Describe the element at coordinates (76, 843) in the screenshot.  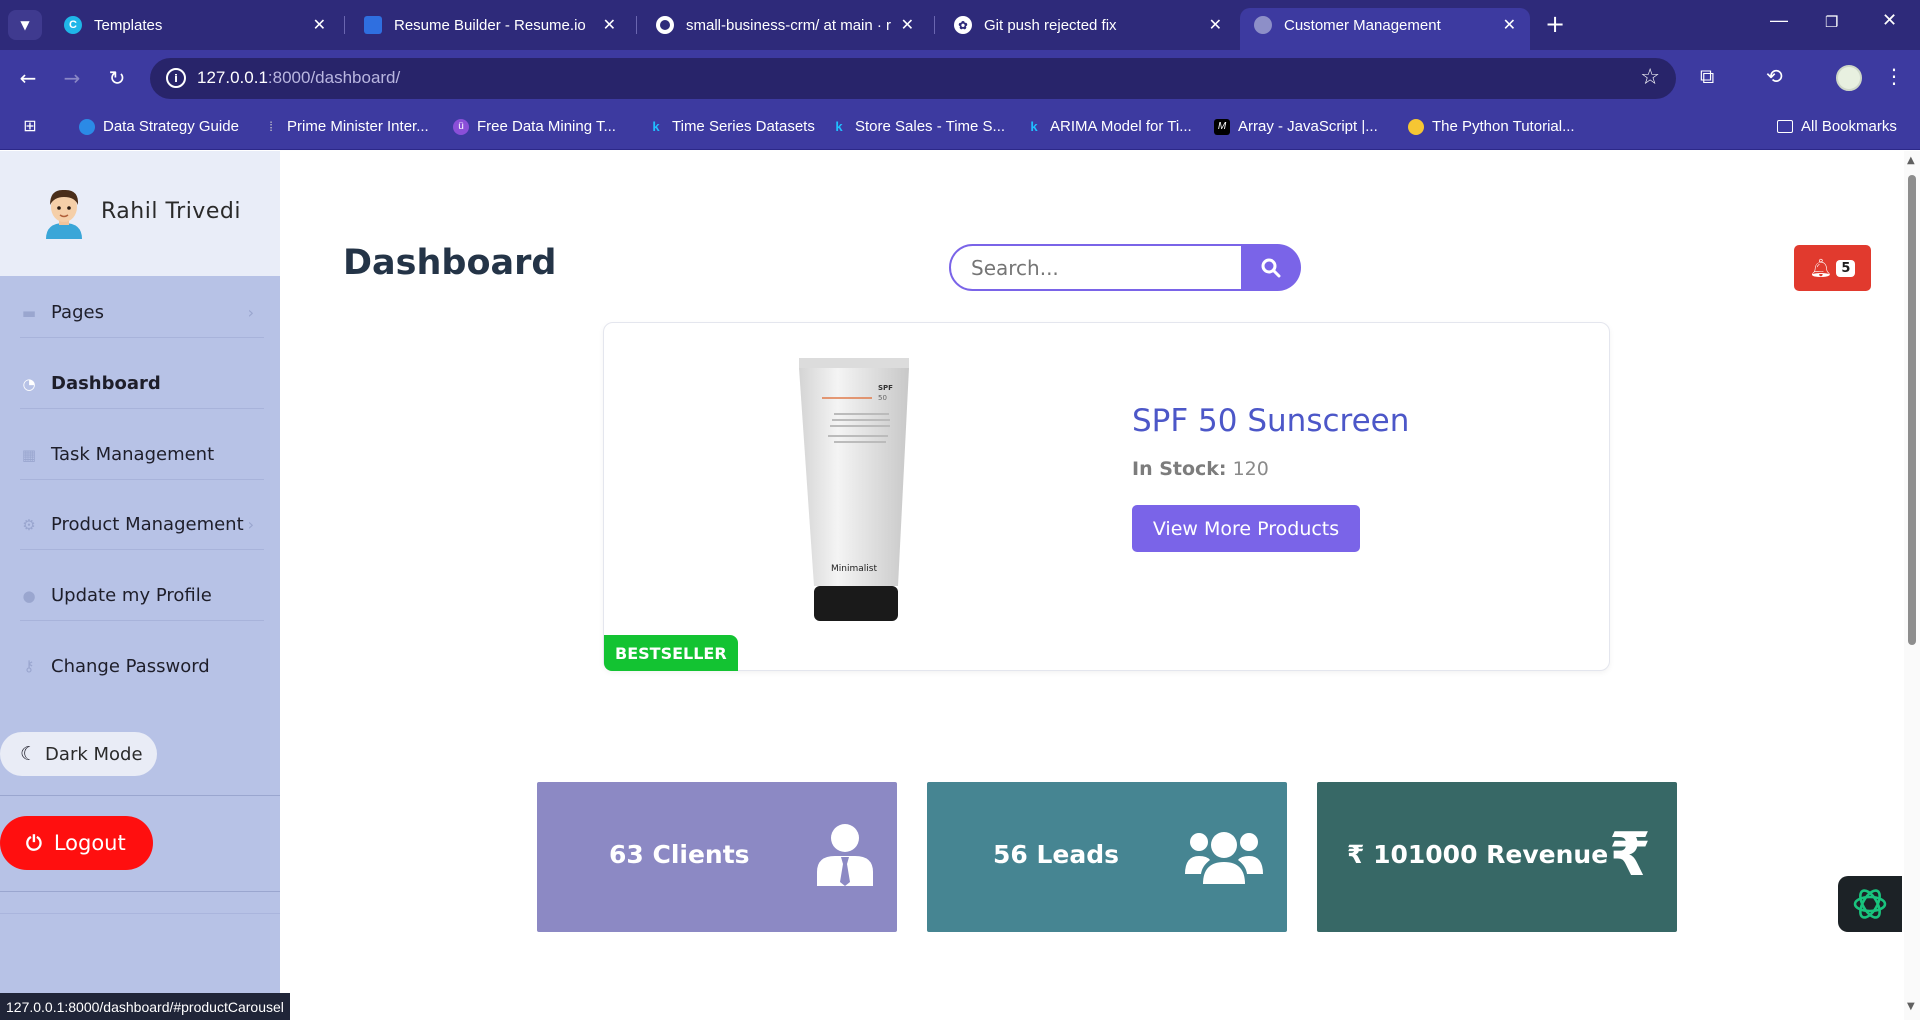
I see `logout-button: ⏻ Logout` at that location.